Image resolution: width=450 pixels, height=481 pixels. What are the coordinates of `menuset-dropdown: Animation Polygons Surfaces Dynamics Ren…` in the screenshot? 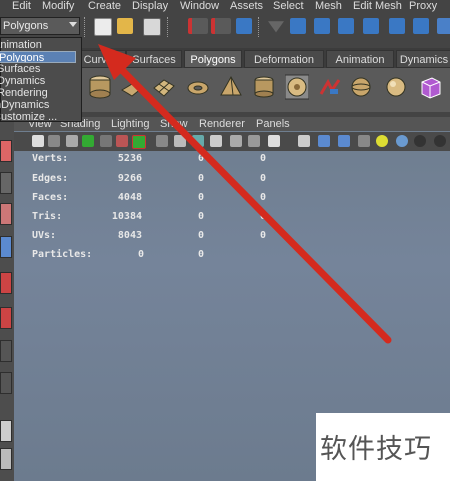 It's located at (41, 80).